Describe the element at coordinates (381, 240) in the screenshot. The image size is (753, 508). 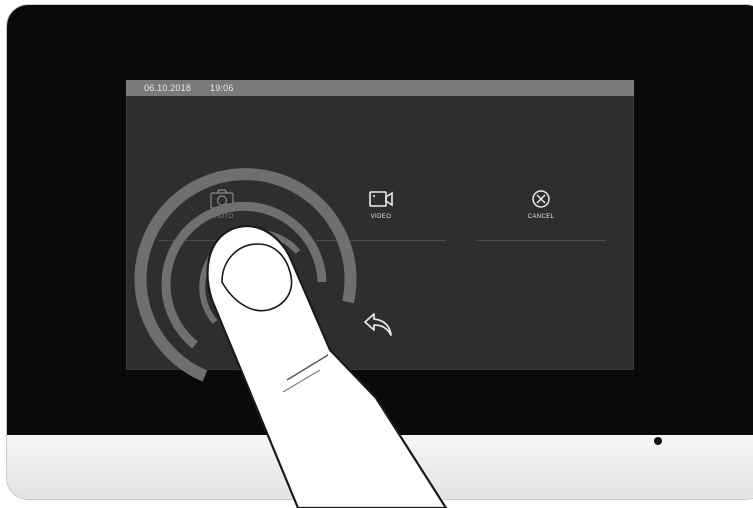
I see `divider-video` at that location.